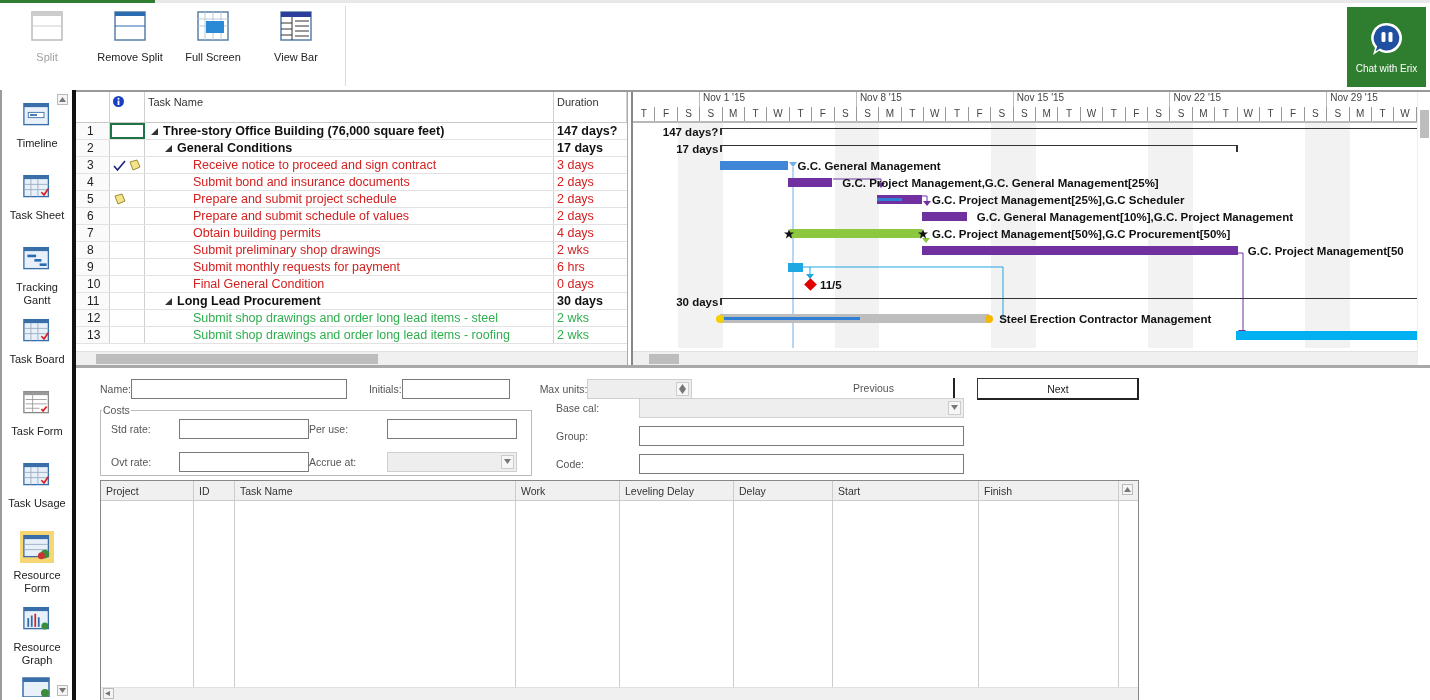 The width and height of the screenshot is (1430, 700). What do you see at coordinates (93, 301) in the screenshot?
I see `row-number: 11` at bounding box center [93, 301].